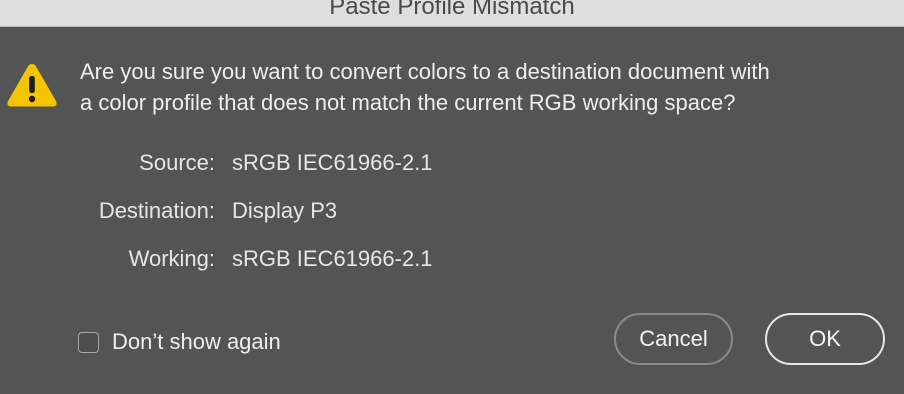 This screenshot has width=904, height=394. What do you see at coordinates (673, 339) in the screenshot?
I see `cancel-button: Cancel` at bounding box center [673, 339].